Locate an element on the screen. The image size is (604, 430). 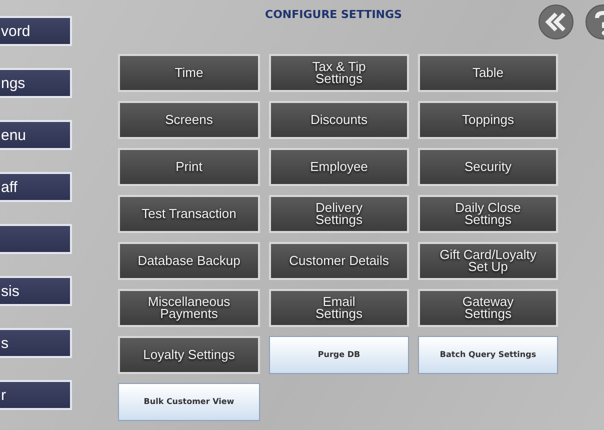
settings-button: Time is located at coordinates (189, 73).